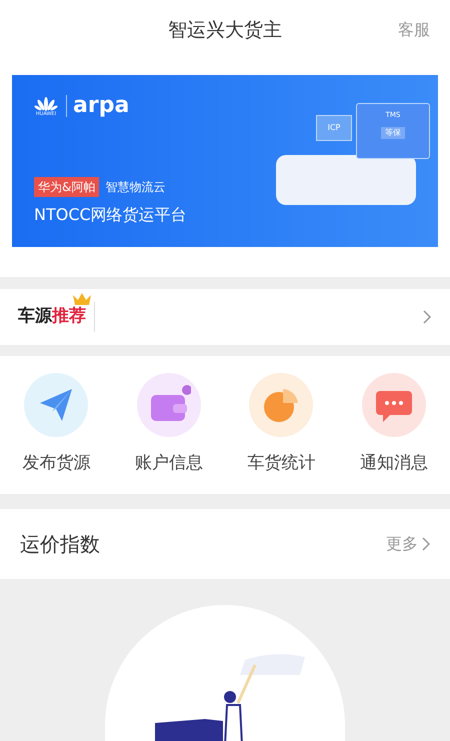  What do you see at coordinates (82, 299) in the screenshot?
I see `crown-icon` at bounding box center [82, 299].